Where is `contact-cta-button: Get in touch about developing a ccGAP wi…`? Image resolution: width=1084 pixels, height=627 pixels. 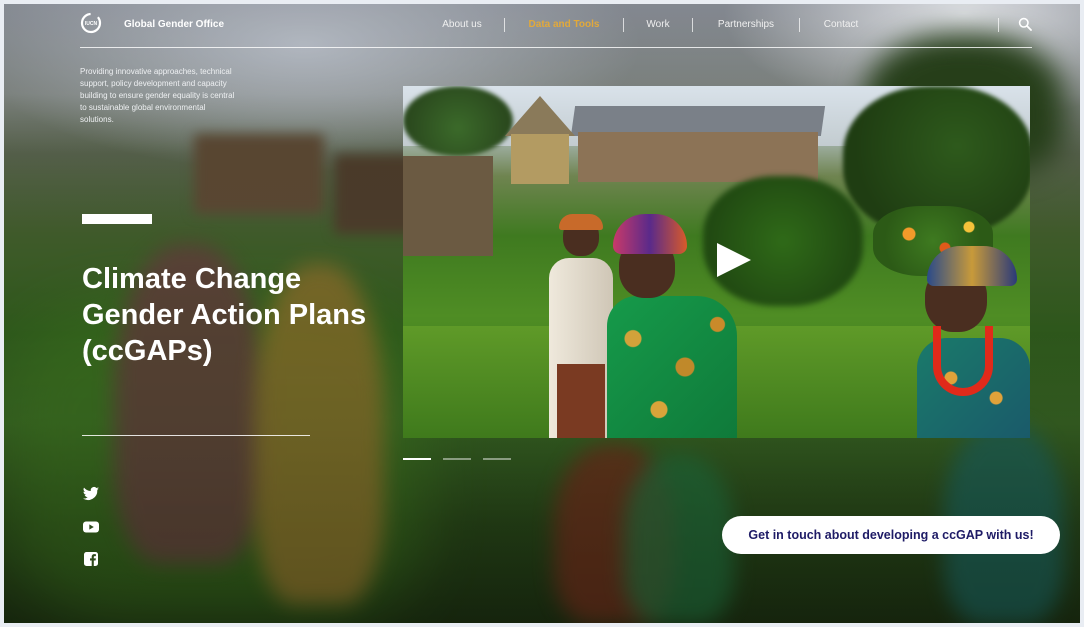 contact-cta-button: Get in touch about developing a ccGAP wi… is located at coordinates (891, 535).